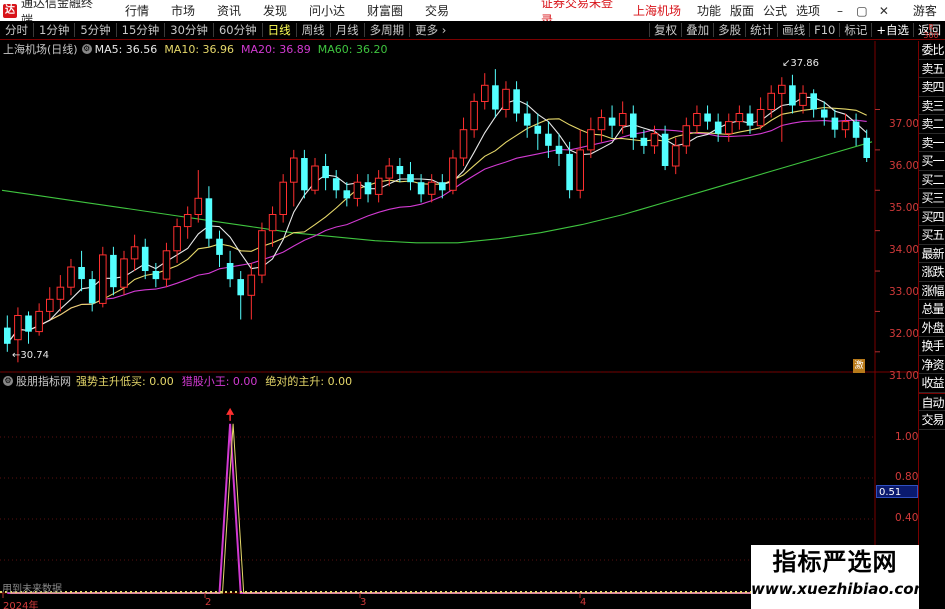 The image size is (945, 609). I want to click on watermark-title: 指标严选网, so click(835, 562).